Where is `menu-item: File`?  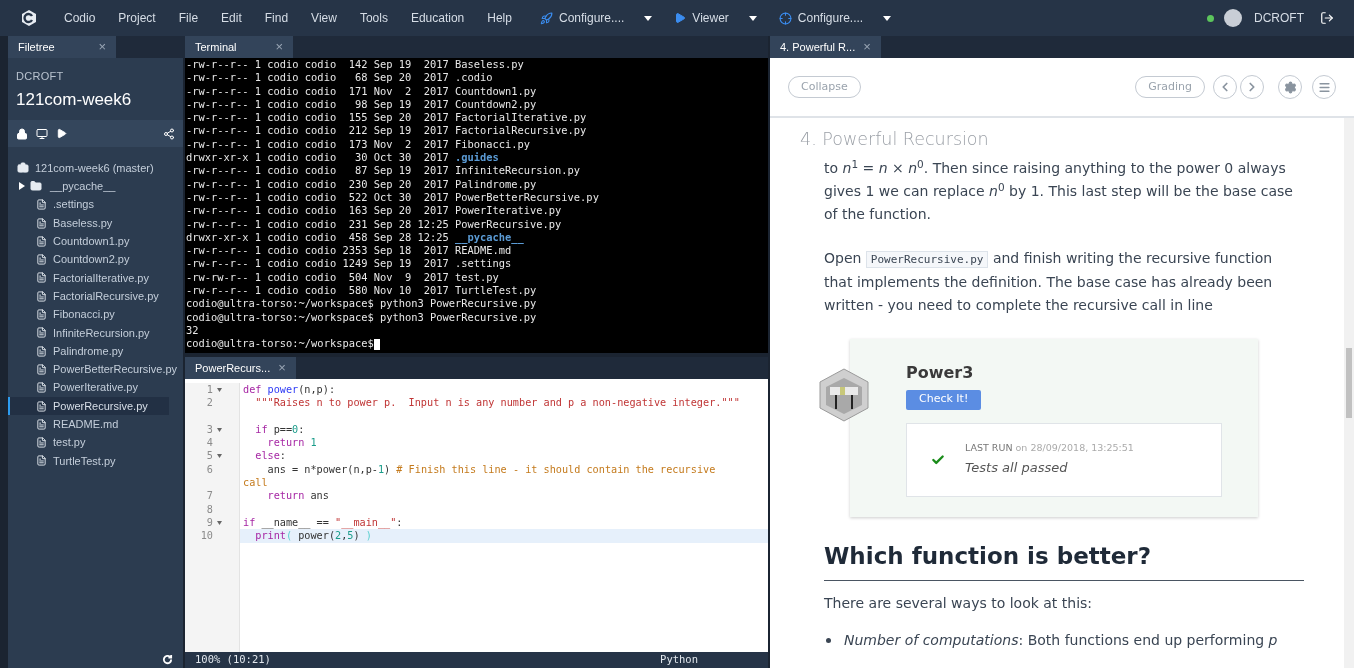 menu-item: File is located at coordinates (188, 18).